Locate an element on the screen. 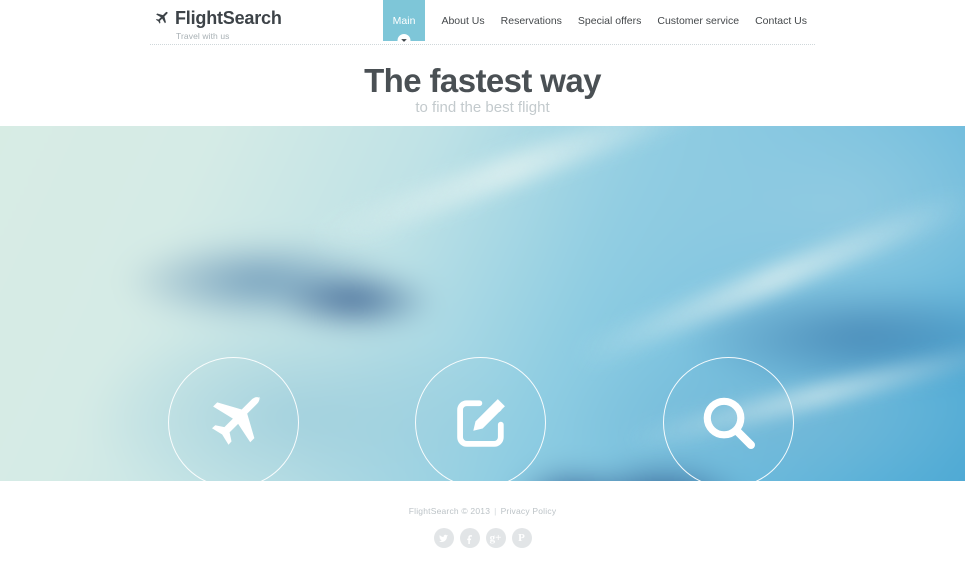 This screenshot has height=563, width=965. privacy-policy-link: Privacy Policy is located at coordinates (529, 511).